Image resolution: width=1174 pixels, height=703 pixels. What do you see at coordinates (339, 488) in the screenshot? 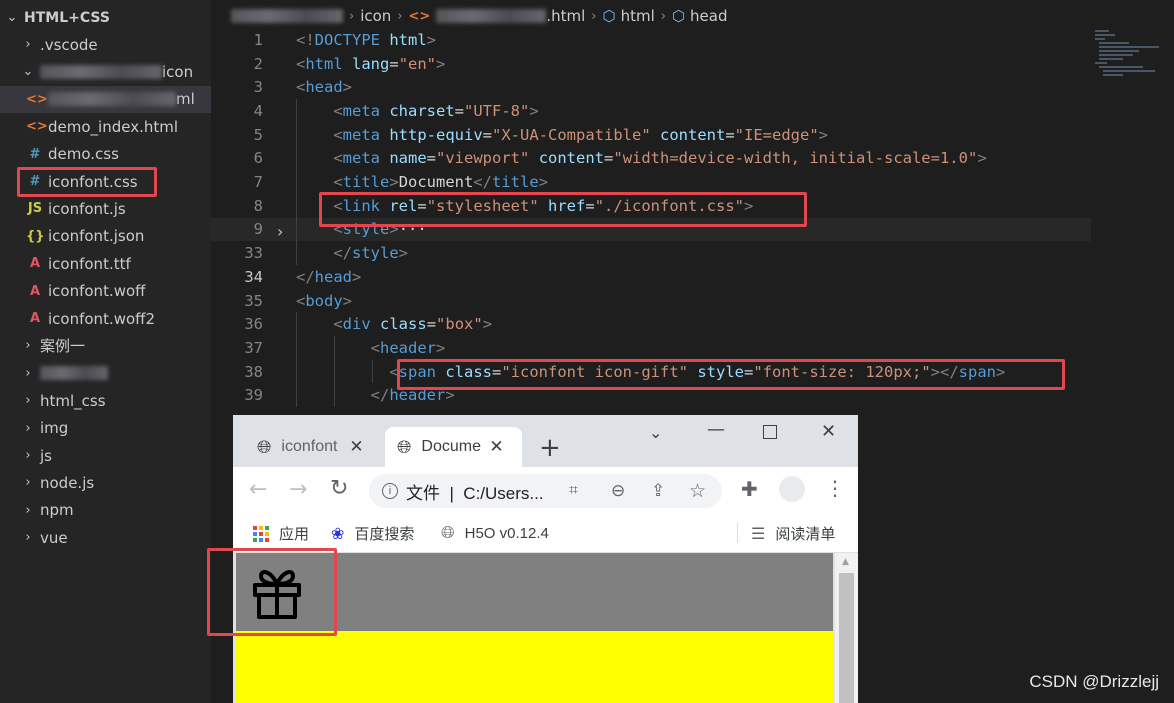
I see `reload-icon: ↻` at bounding box center [339, 488].